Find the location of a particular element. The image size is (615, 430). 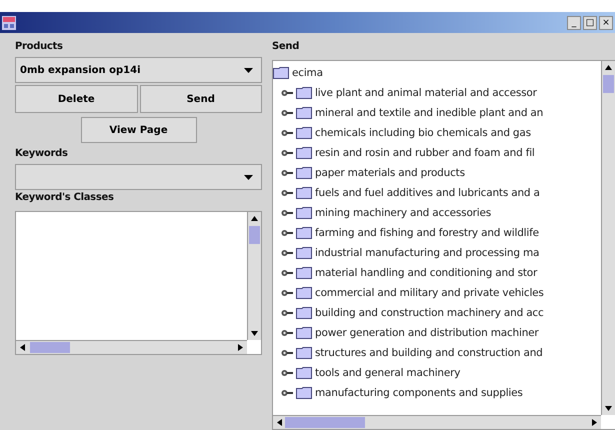

tree-item: commercial and military and private vehicles is located at coordinates (429, 293).